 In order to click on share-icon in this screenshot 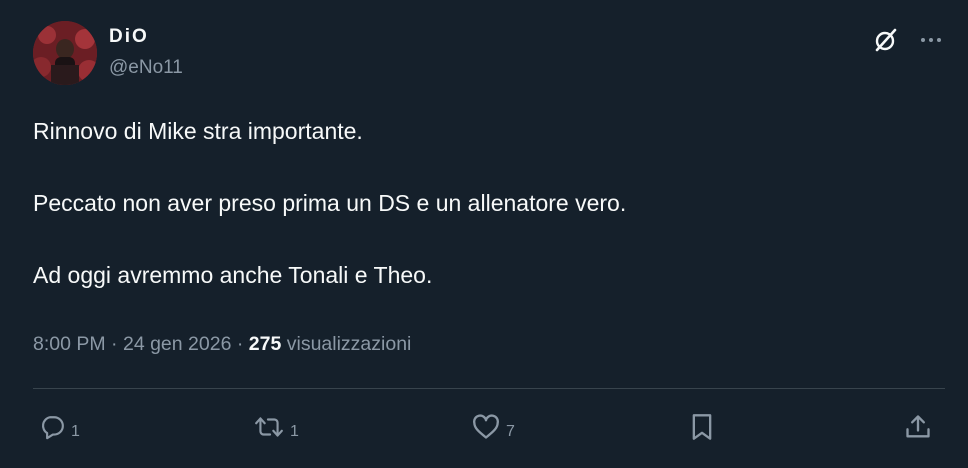, I will do `click(918, 429)`.